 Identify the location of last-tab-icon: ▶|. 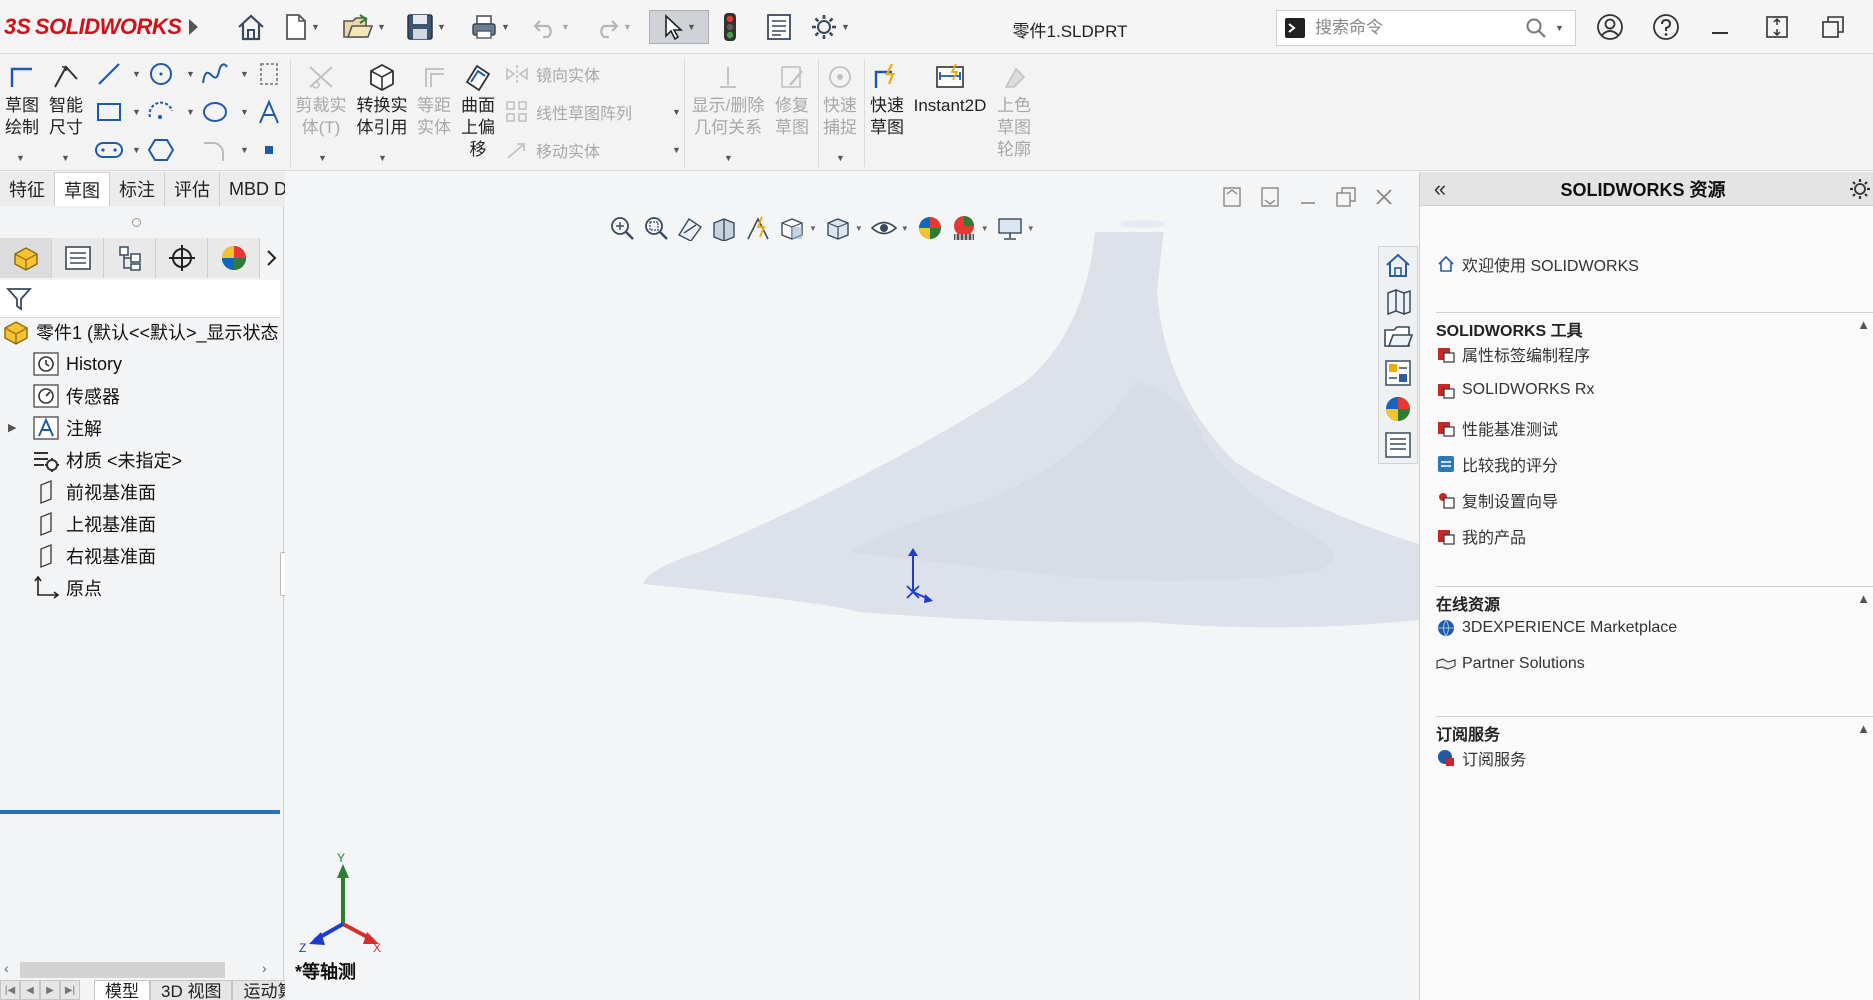
(70, 990).